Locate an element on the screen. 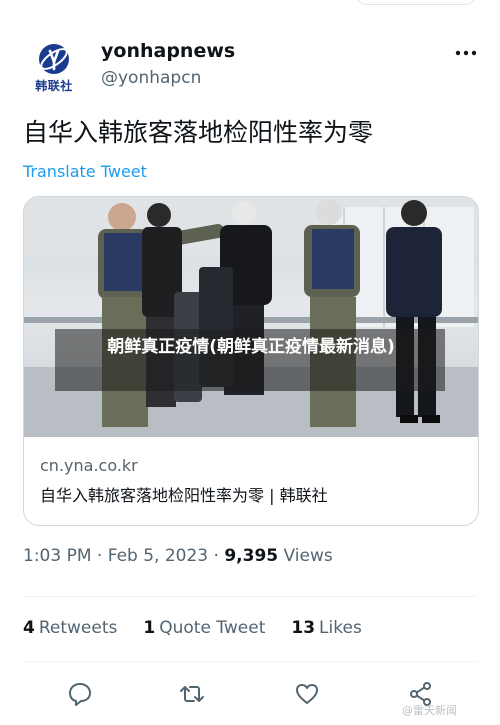 This screenshot has height=725, width=500. quote-tweets-stat: 1 Quote Tweet is located at coordinates (204, 628).